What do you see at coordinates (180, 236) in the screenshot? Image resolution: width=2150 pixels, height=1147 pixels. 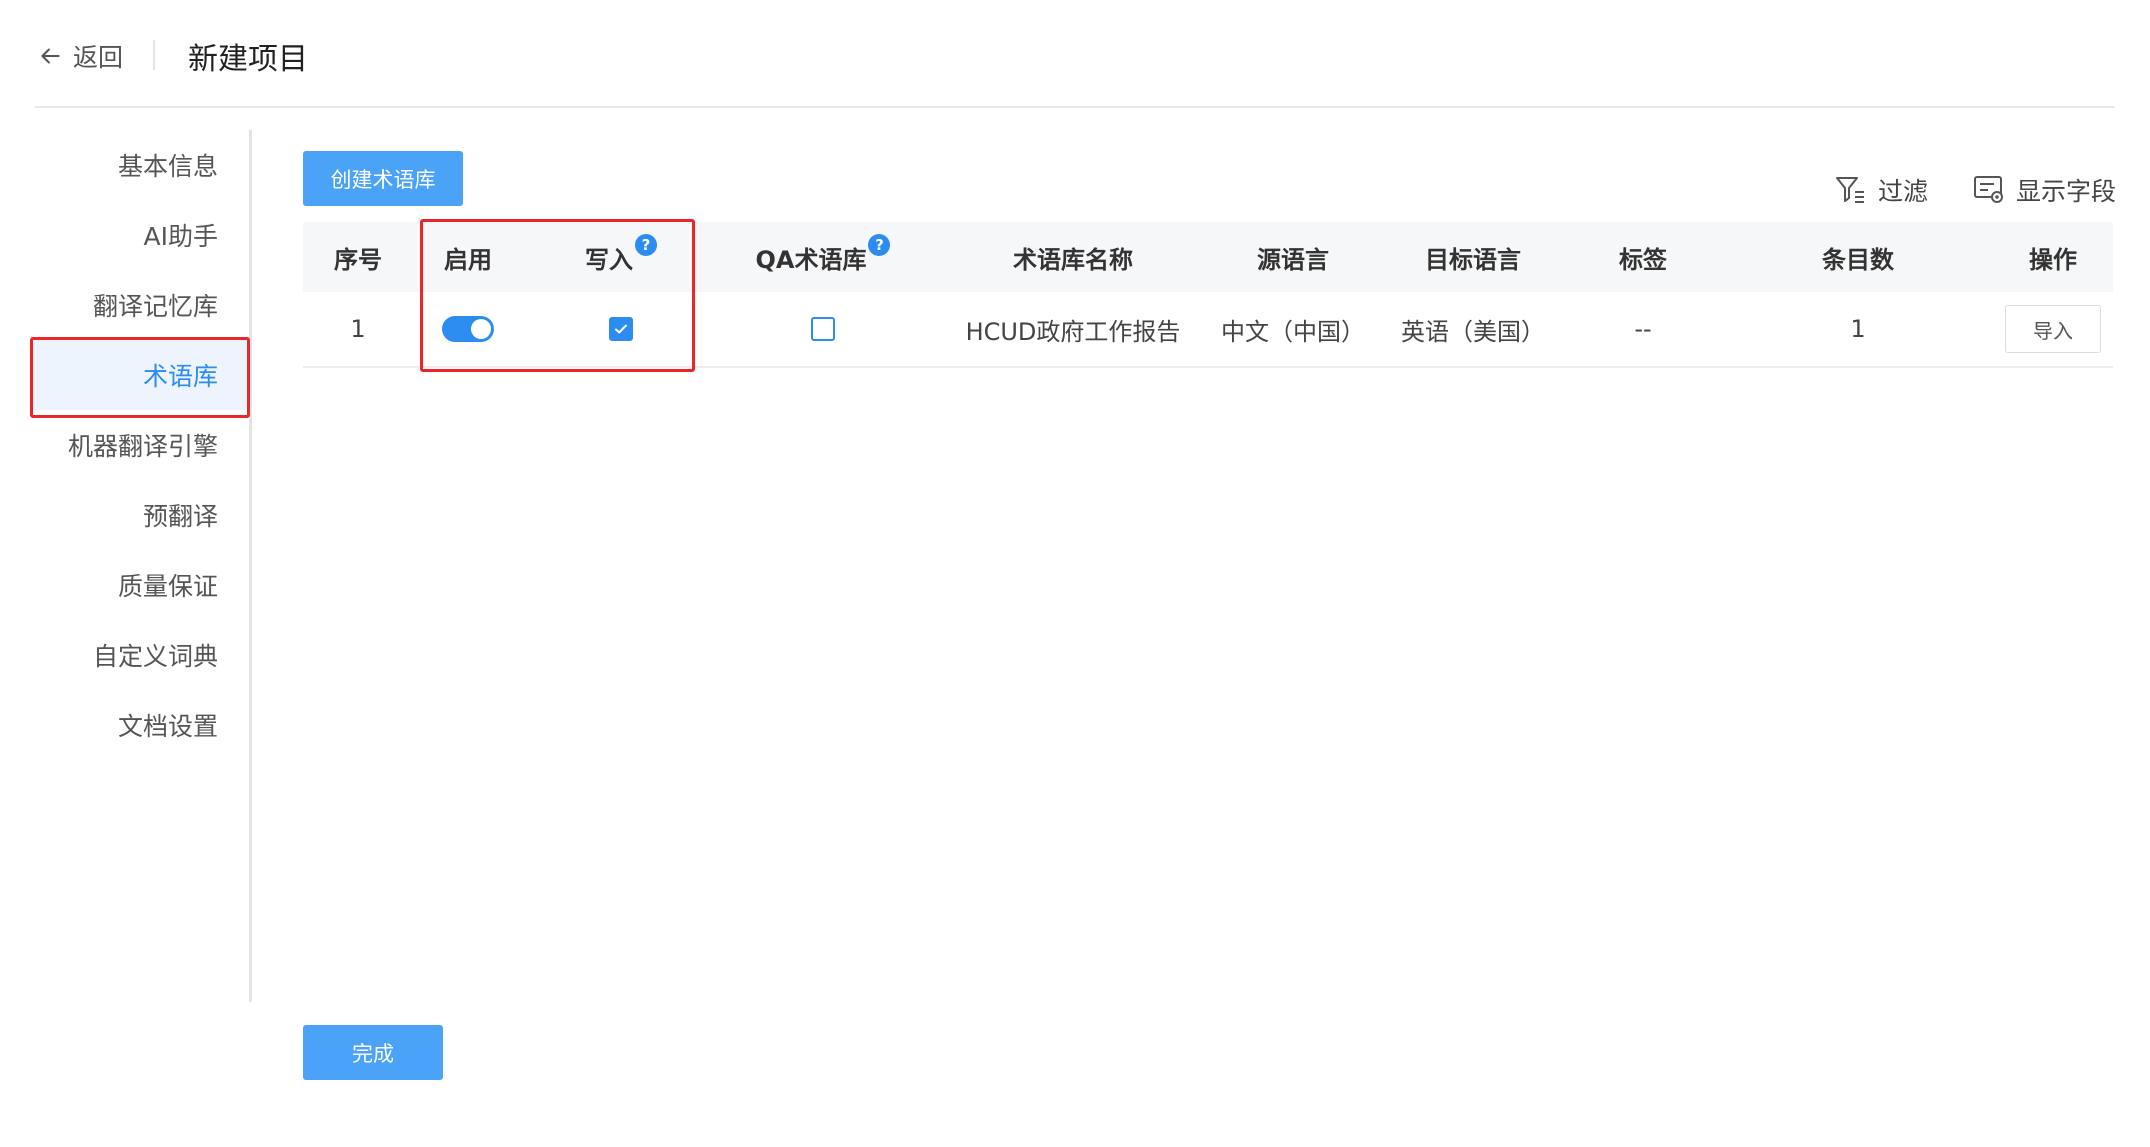 I see `sidebar-item-label: AI助手` at bounding box center [180, 236].